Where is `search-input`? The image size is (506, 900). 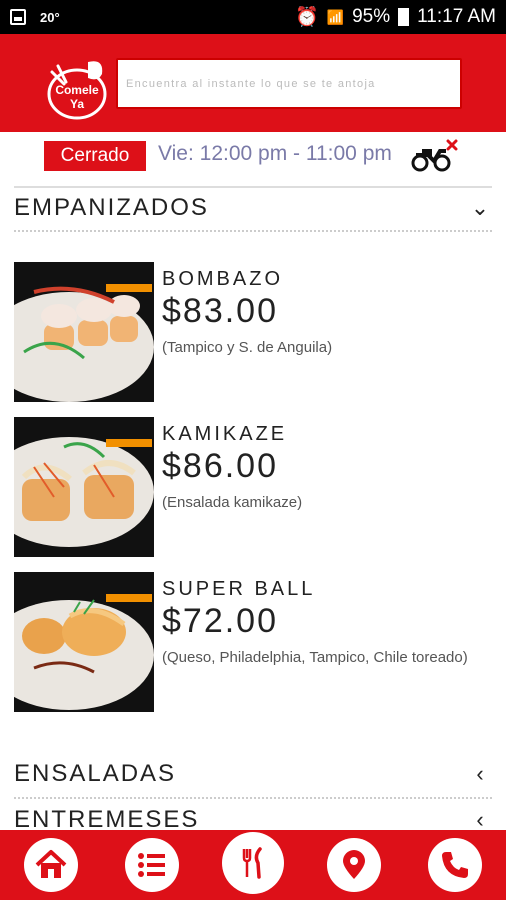 search-input is located at coordinates (289, 83).